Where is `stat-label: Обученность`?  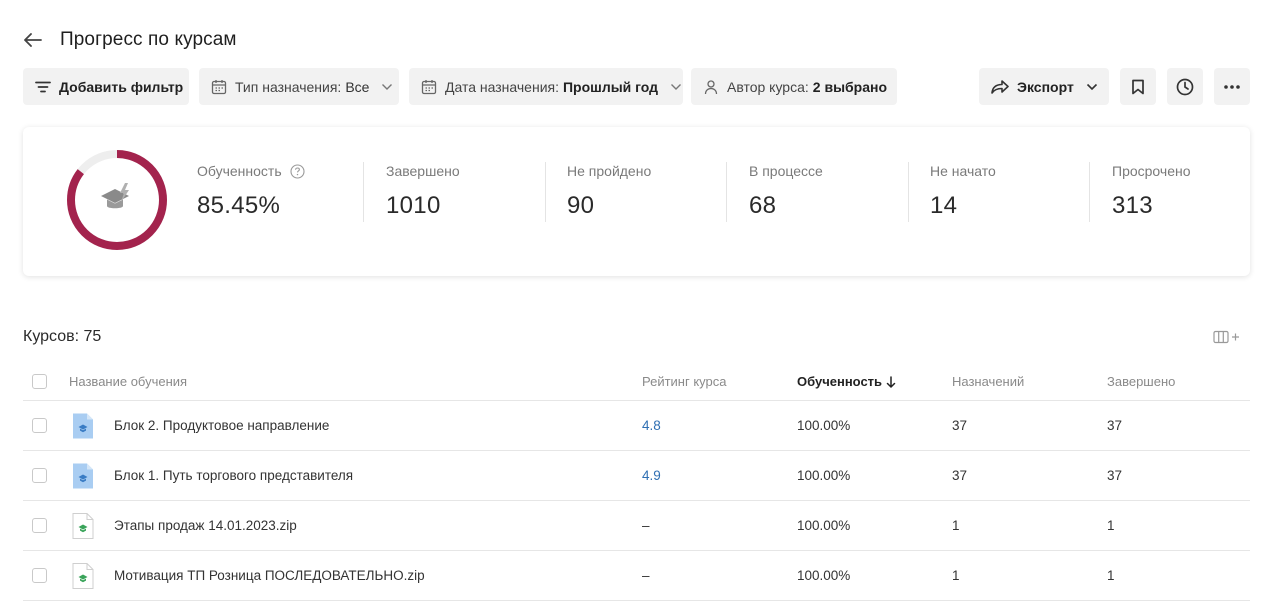 stat-label: Обученность is located at coordinates (239, 171).